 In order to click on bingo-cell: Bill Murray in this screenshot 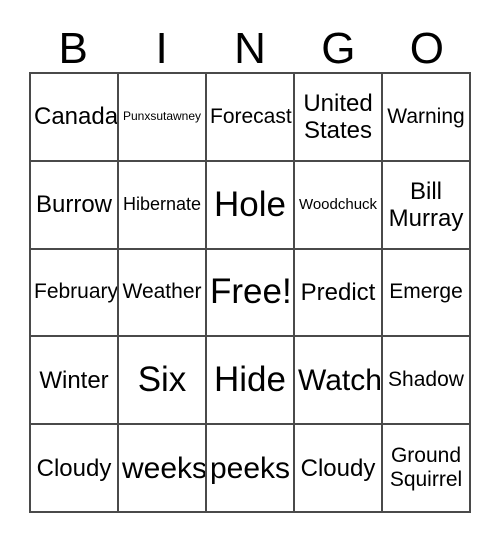, I will do `click(427, 205)`.